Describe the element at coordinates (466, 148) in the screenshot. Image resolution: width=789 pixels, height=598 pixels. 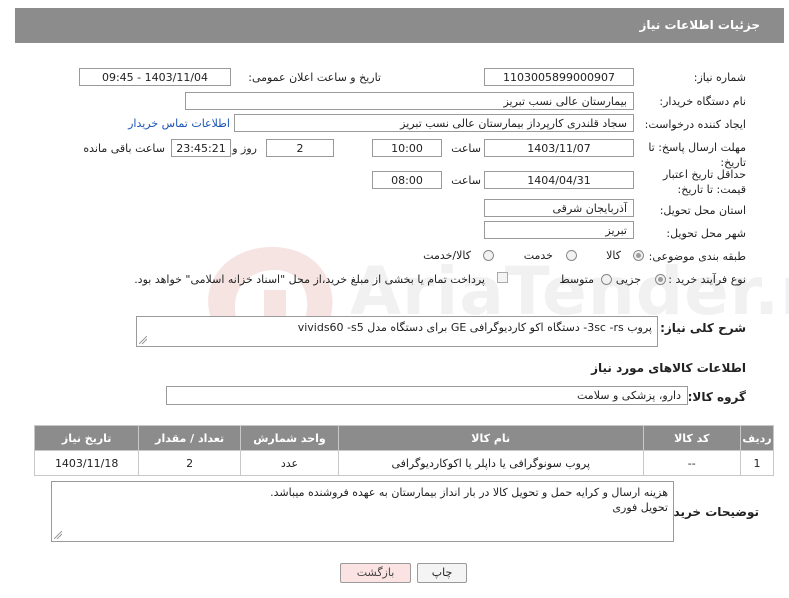
I see `reply-time-label: ساعت` at that location.